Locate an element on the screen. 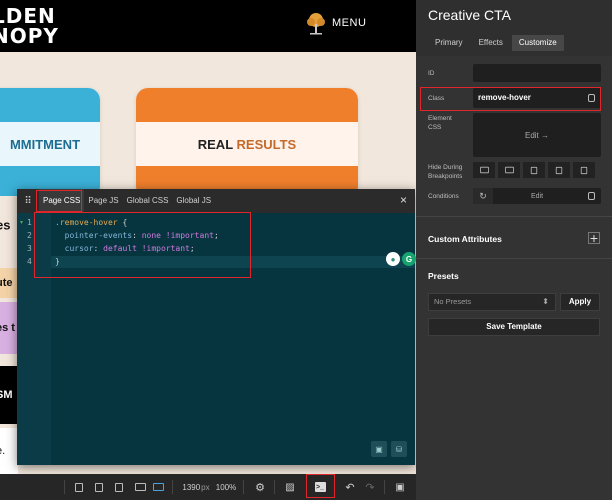 The height and width of the screenshot is (500, 612). code-punct: ; is located at coordinates (192, 248).